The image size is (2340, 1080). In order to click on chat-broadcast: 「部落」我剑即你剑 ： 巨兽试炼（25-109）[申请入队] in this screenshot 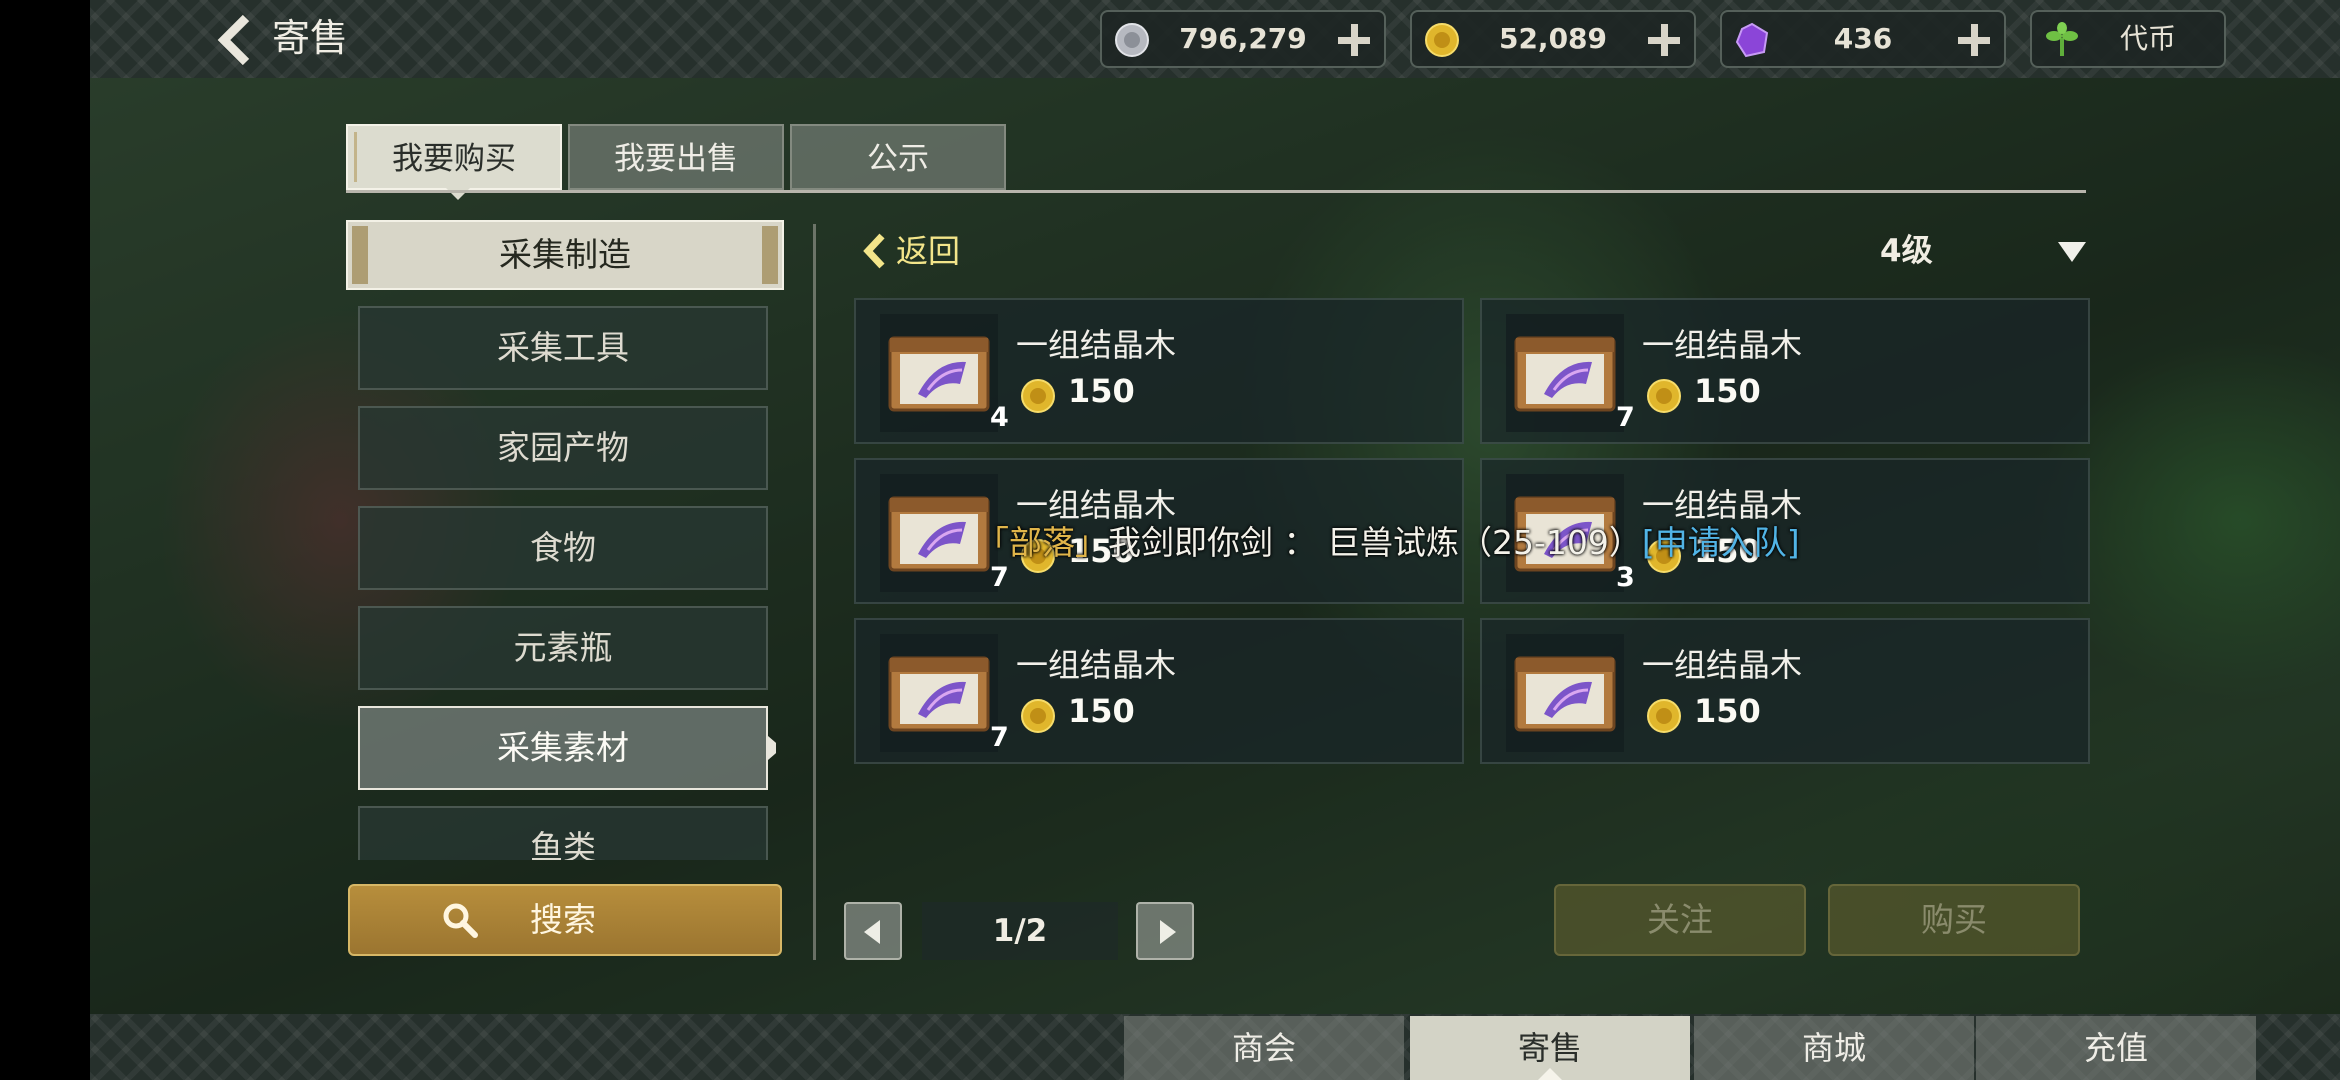, I will do `click(1388, 540)`.